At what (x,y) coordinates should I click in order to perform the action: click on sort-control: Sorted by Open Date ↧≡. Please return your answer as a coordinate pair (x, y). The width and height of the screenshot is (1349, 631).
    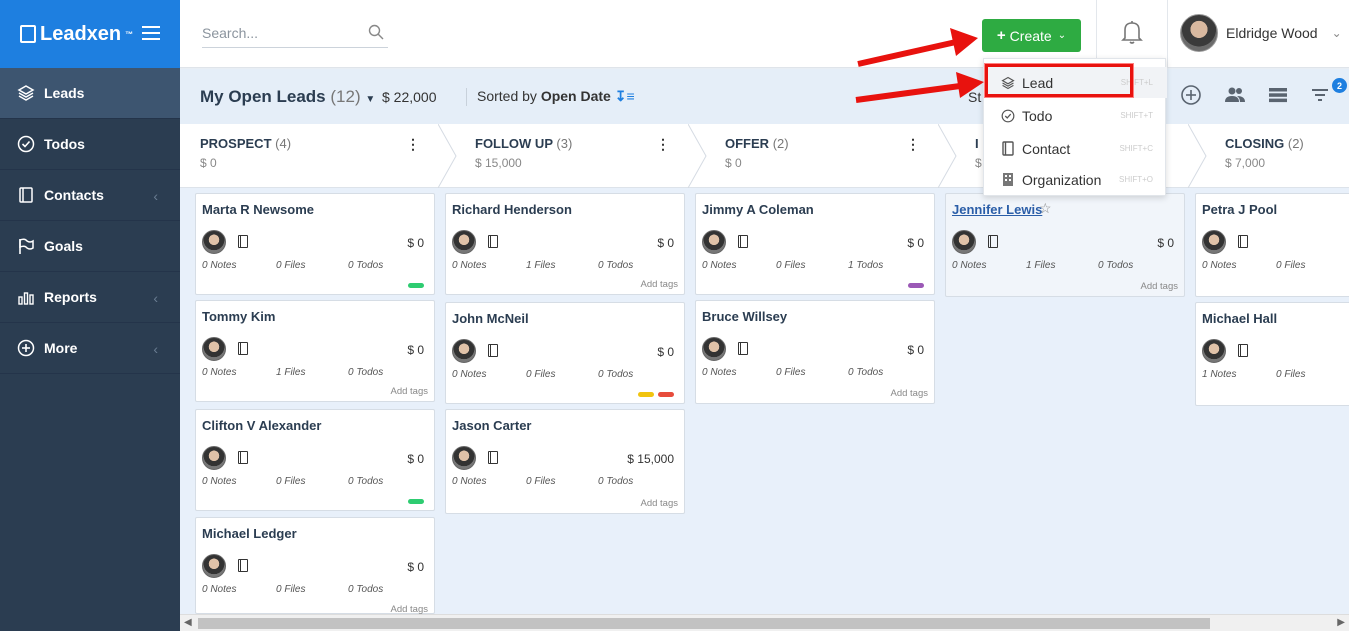
    Looking at the image, I should click on (550, 97).